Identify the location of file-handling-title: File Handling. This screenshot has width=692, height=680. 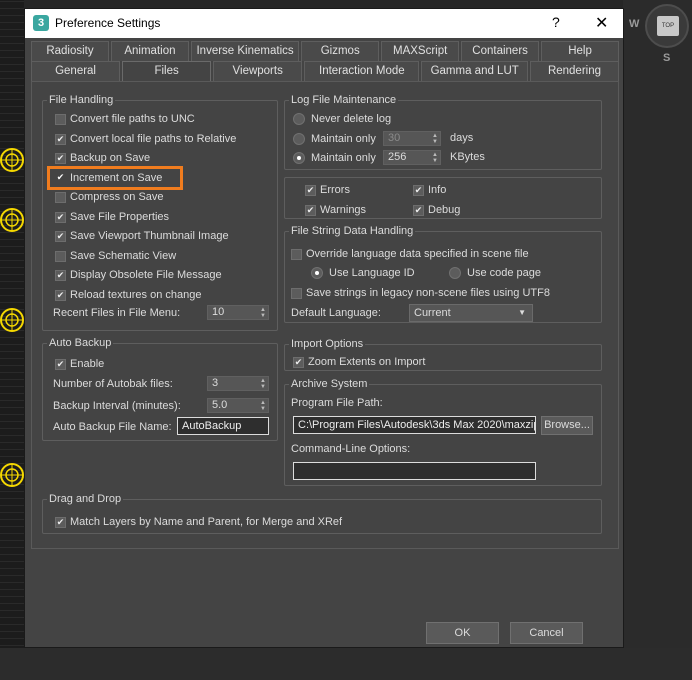
(81, 100).